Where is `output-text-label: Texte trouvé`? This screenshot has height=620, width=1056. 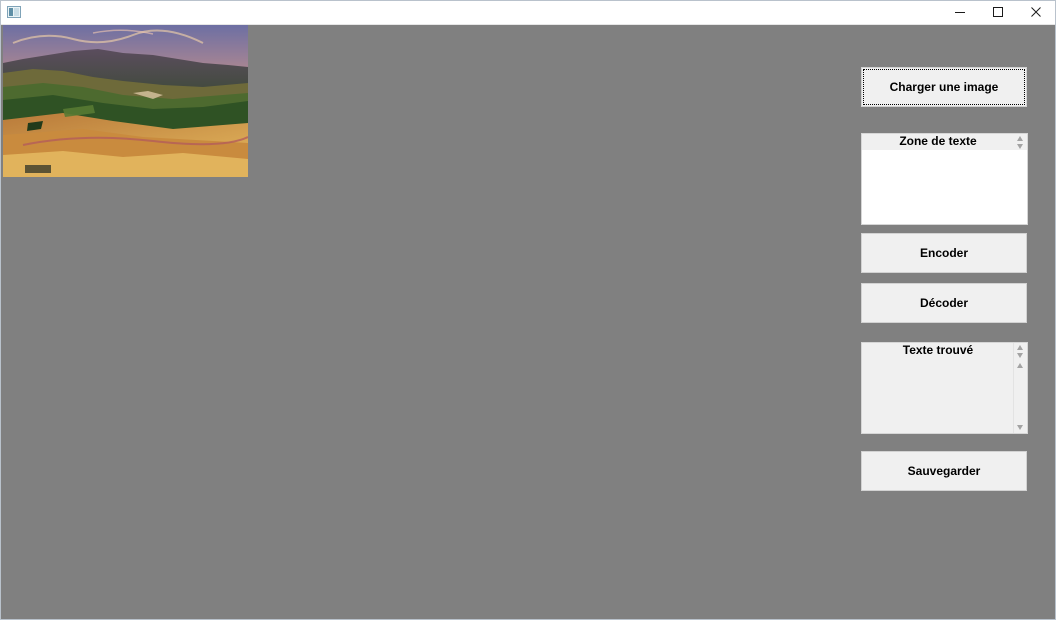
output-text-label: Texte trouvé is located at coordinates (938, 350).